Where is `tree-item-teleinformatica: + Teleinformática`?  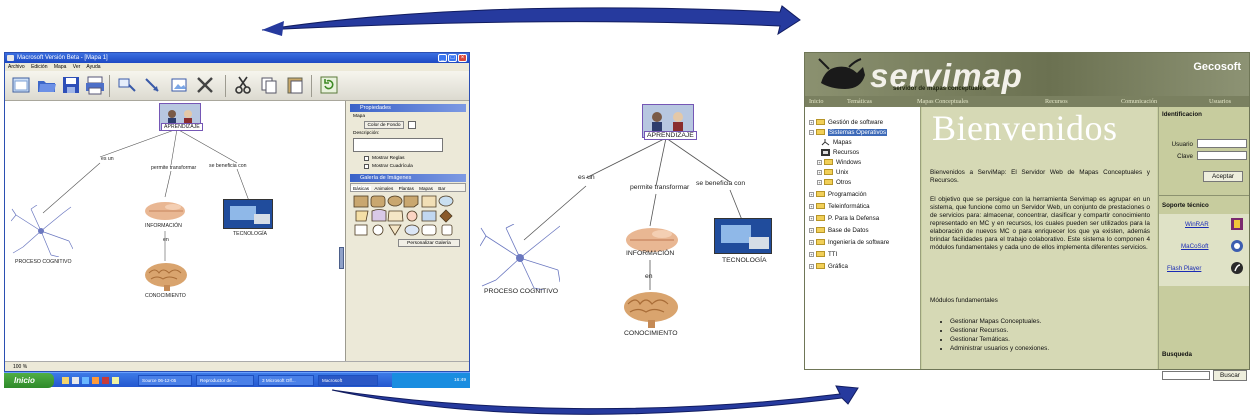
tree-item-teleinformatica: + Teleinformática is located at coordinates (839, 206).